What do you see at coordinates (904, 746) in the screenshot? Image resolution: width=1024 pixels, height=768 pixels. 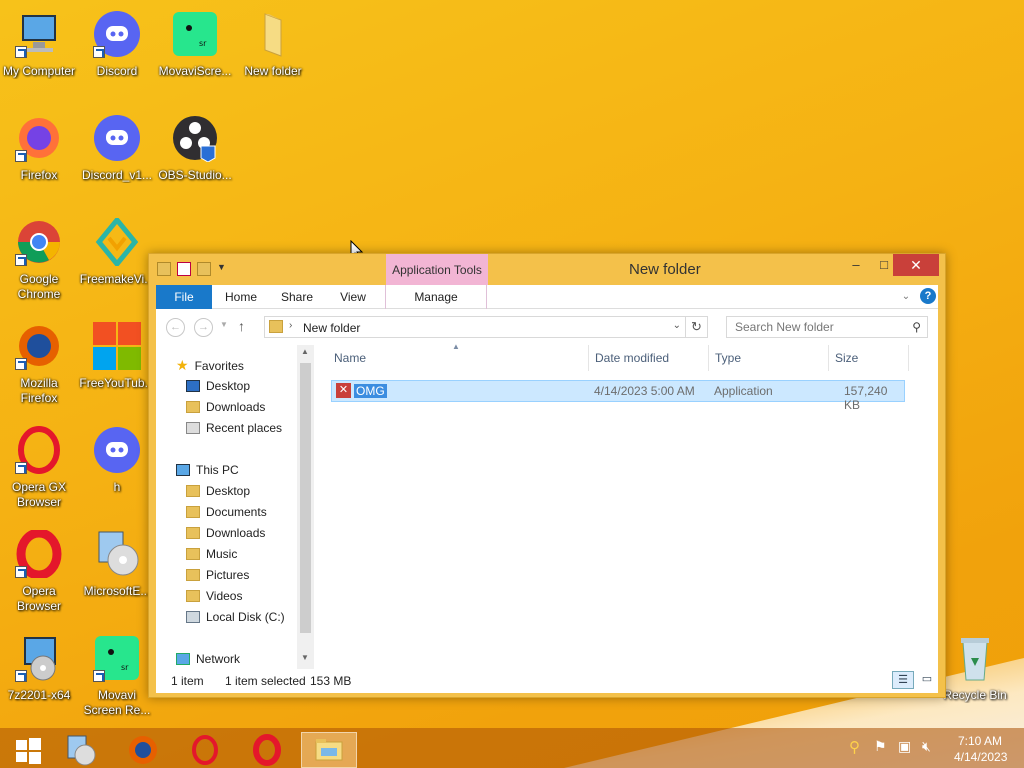 I see `network-tray-icon: ▣` at bounding box center [904, 746].